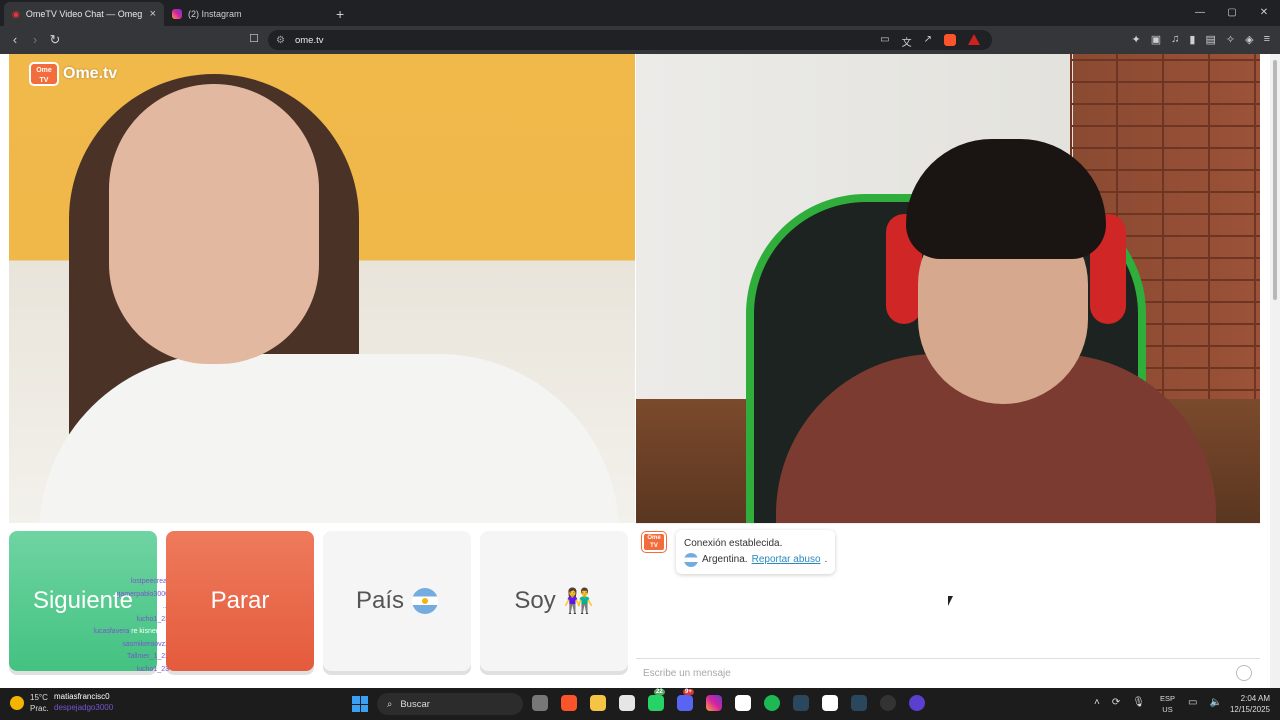  What do you see at coordinates (725, 559) in the screenshot?
I see `country-text: Argentina.` at bounding box center [725, 559].